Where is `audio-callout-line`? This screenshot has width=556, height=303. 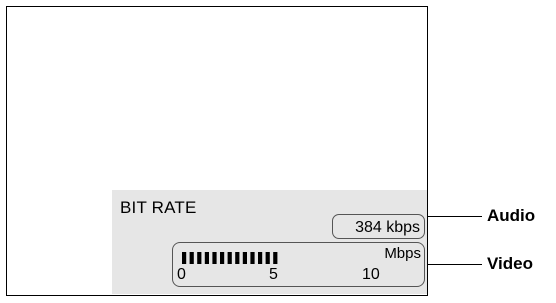 audio-callout-line is located at coordinates (455, 217).